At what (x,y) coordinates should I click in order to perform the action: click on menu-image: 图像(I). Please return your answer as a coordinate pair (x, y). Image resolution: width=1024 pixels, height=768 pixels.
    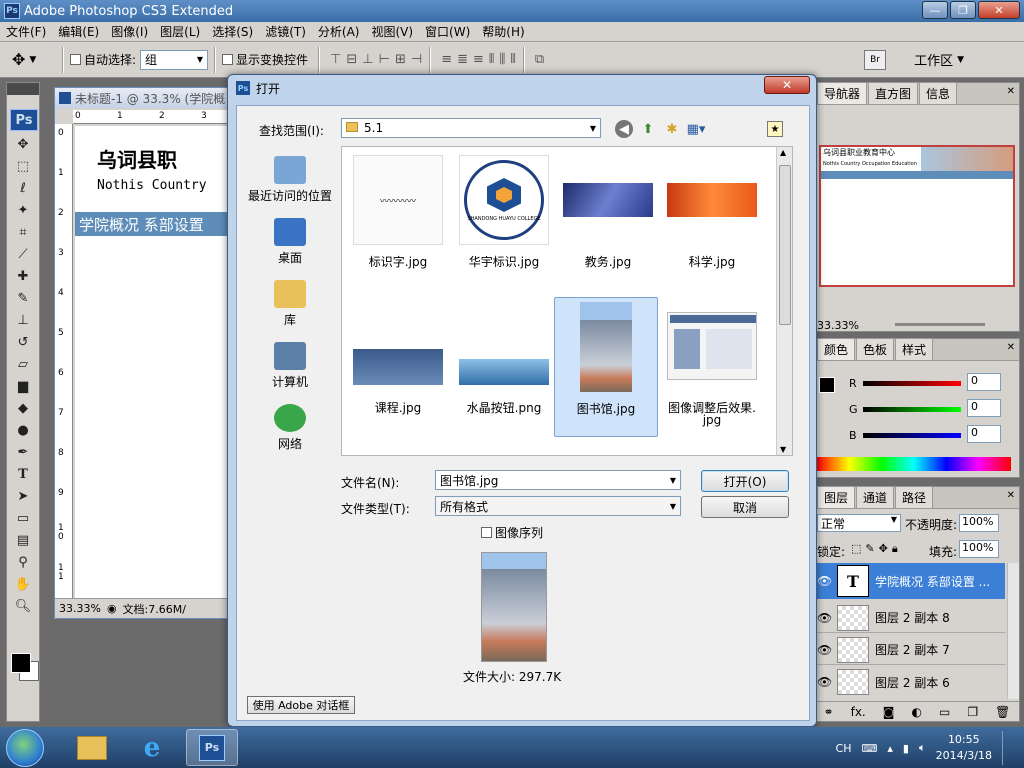
    Looking at the image, I should click on (129, 31).